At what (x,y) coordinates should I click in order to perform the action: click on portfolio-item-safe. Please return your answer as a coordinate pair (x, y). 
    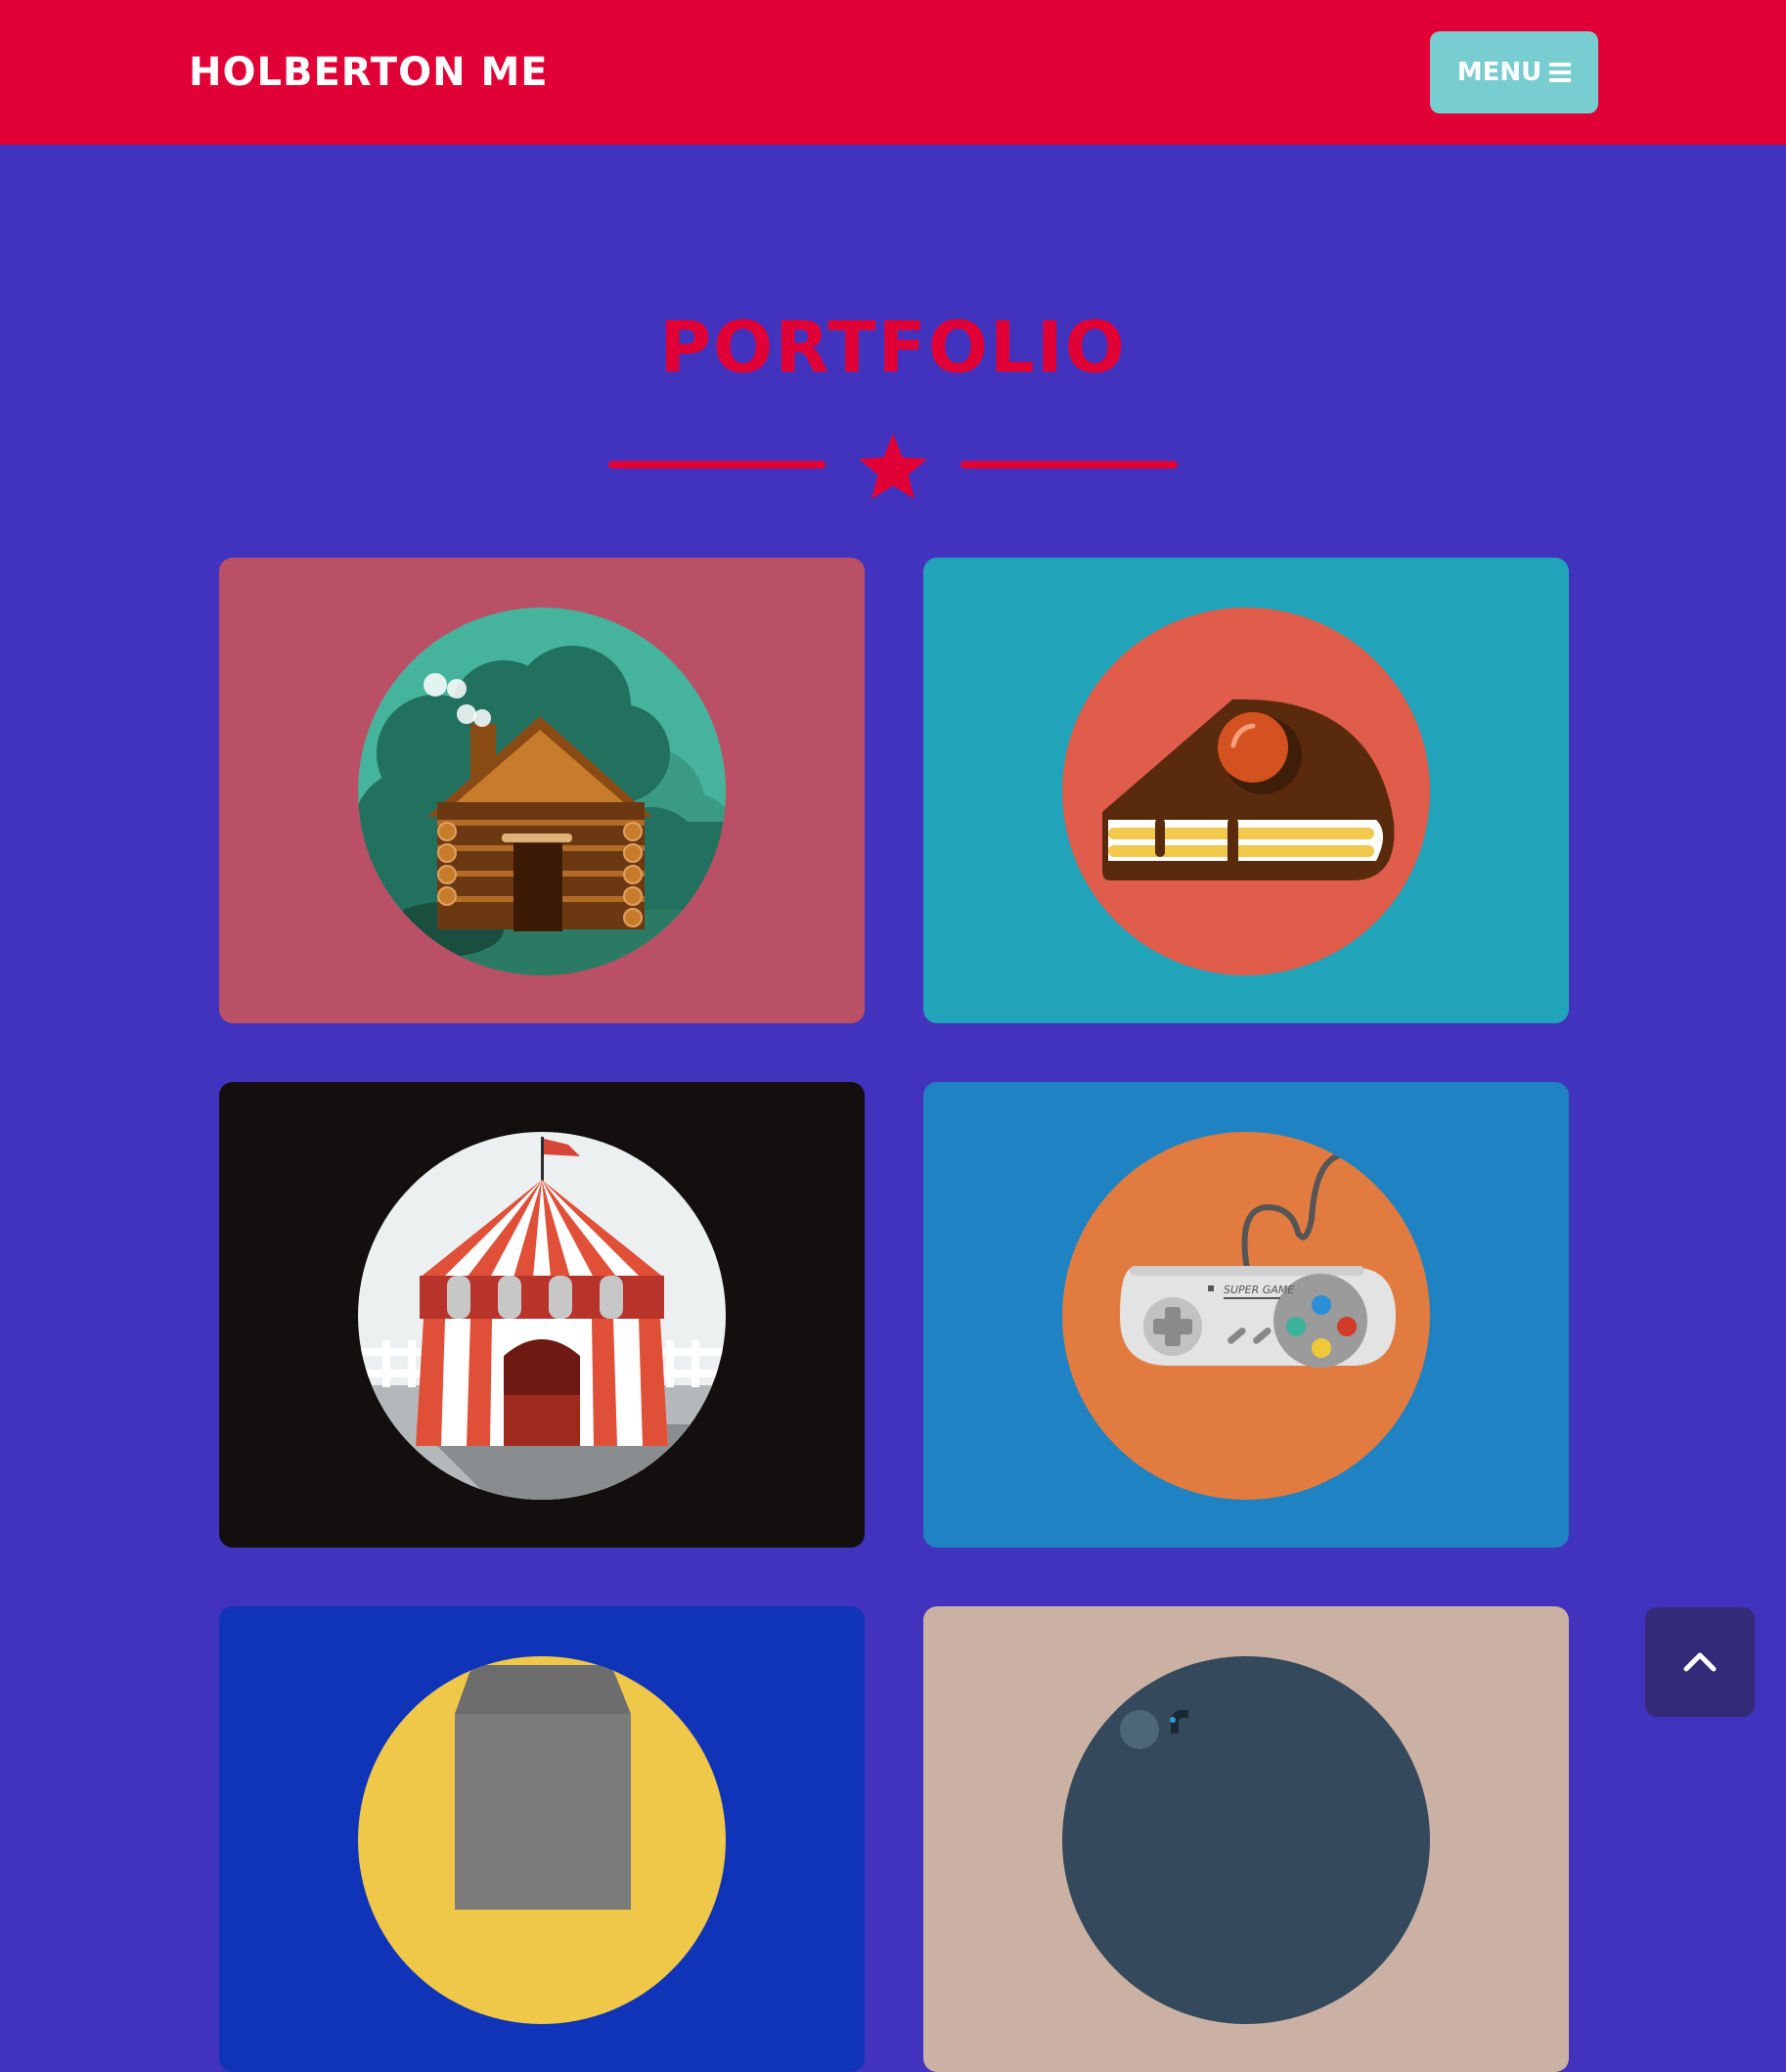
    Looking at the image, I should click on (542, 1839).